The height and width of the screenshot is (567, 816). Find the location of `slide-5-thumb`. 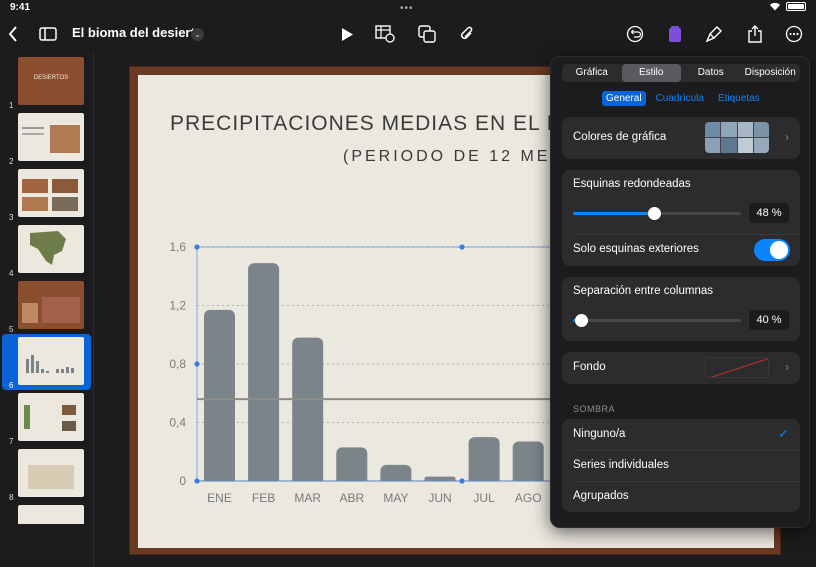

slide-5-thumb is located at coordinates (51, 305).